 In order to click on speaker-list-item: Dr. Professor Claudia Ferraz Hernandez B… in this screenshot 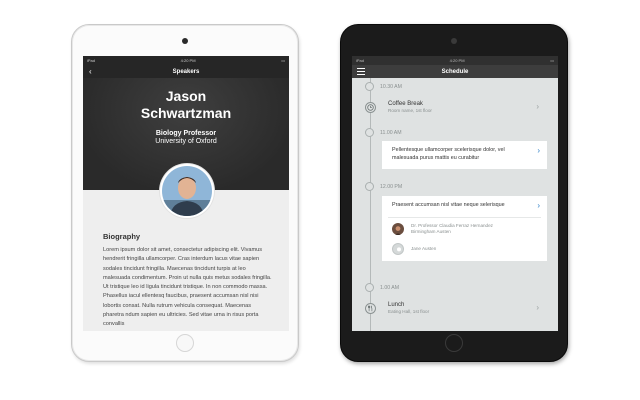, I will do `click(464, 229)`.